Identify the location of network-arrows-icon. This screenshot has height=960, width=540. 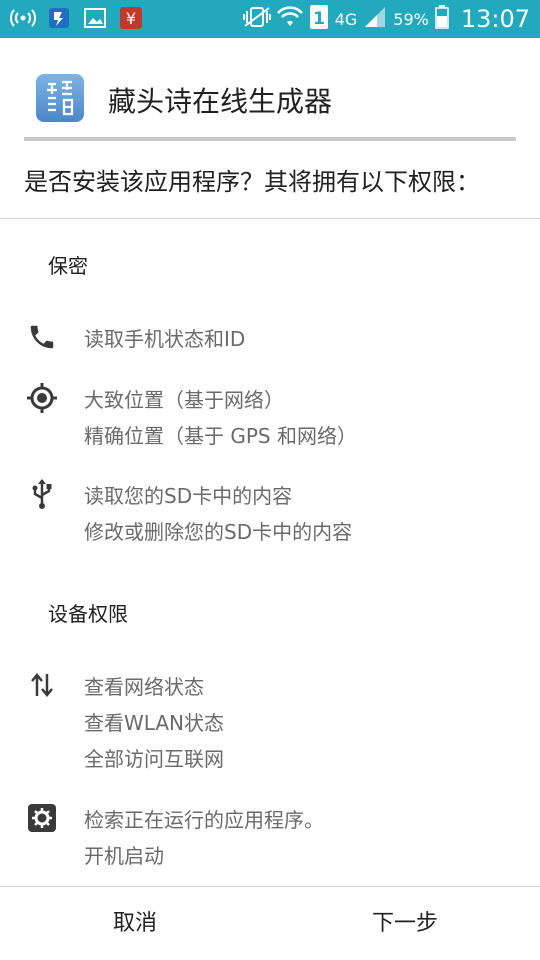
(42, 685).